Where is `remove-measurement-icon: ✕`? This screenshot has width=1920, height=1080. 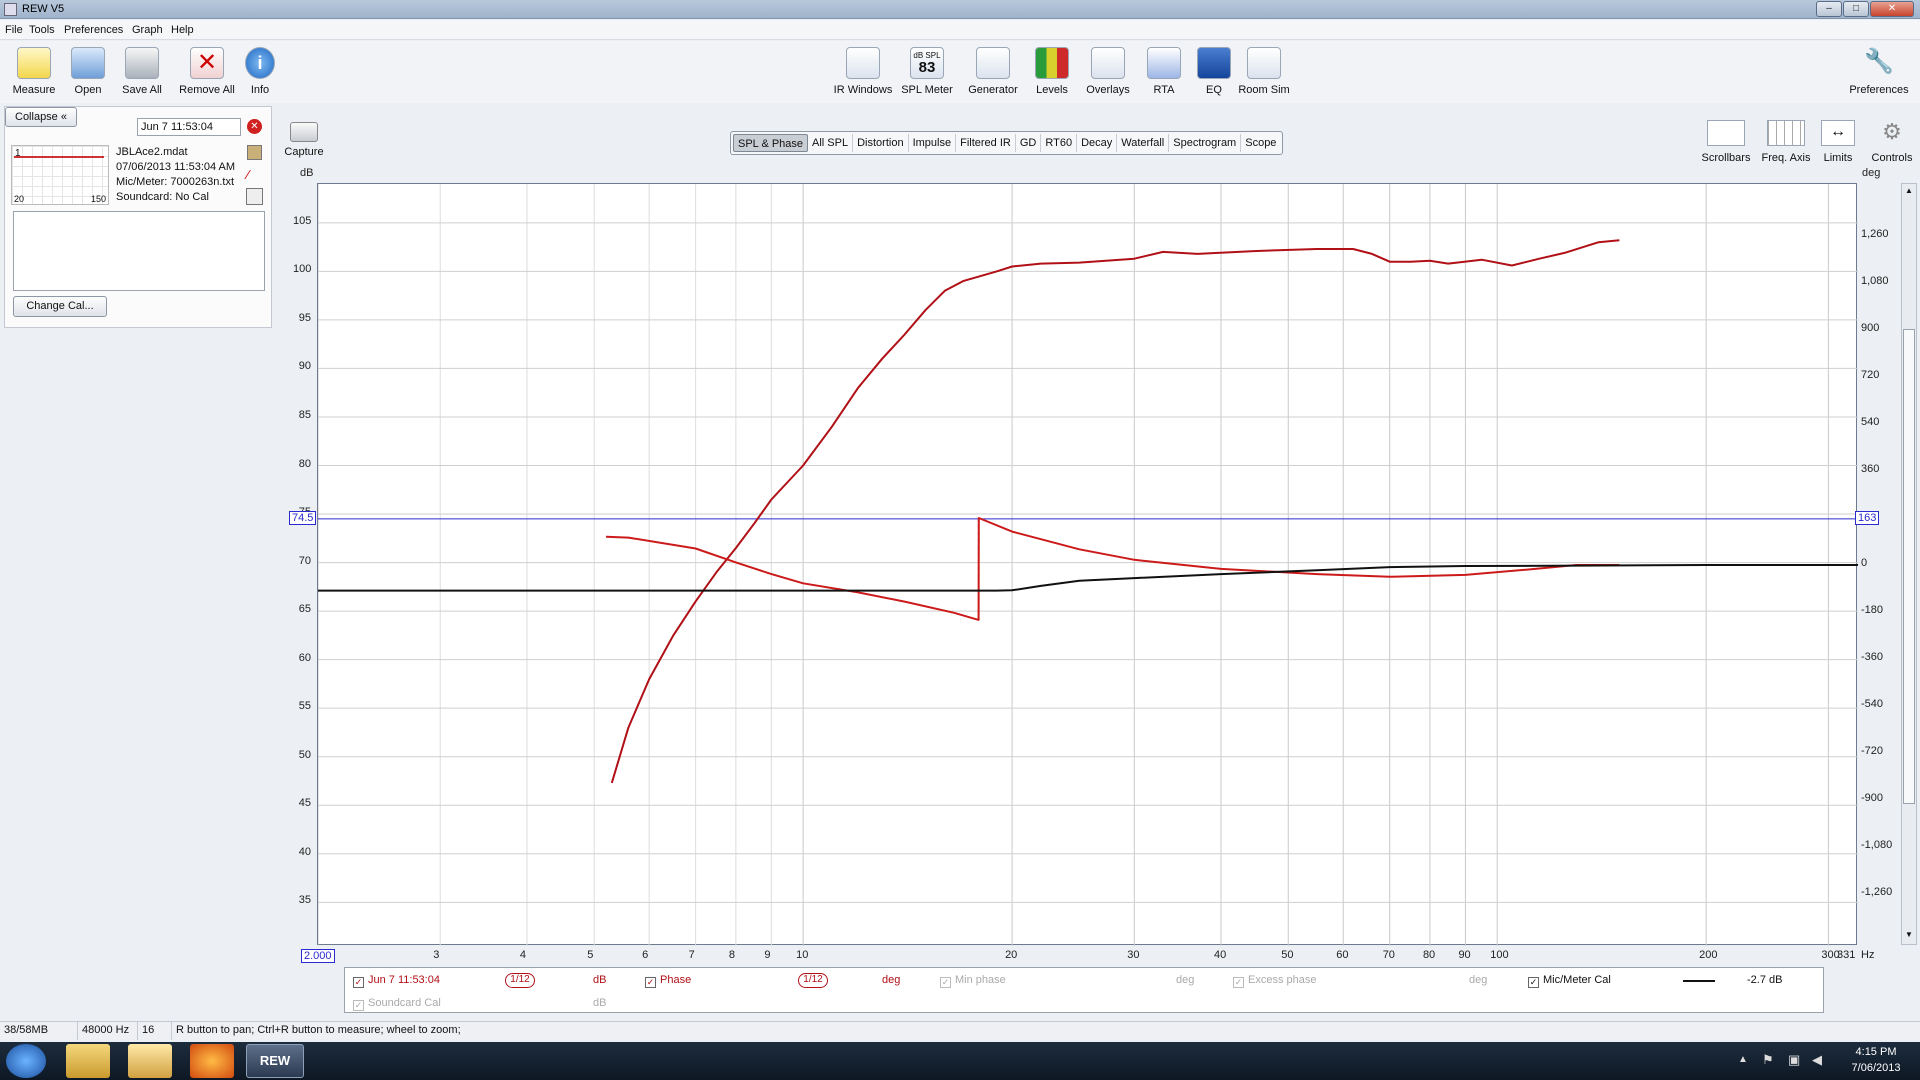 remove-measurement-icon: ✕ is located at coordinates (254, 126).